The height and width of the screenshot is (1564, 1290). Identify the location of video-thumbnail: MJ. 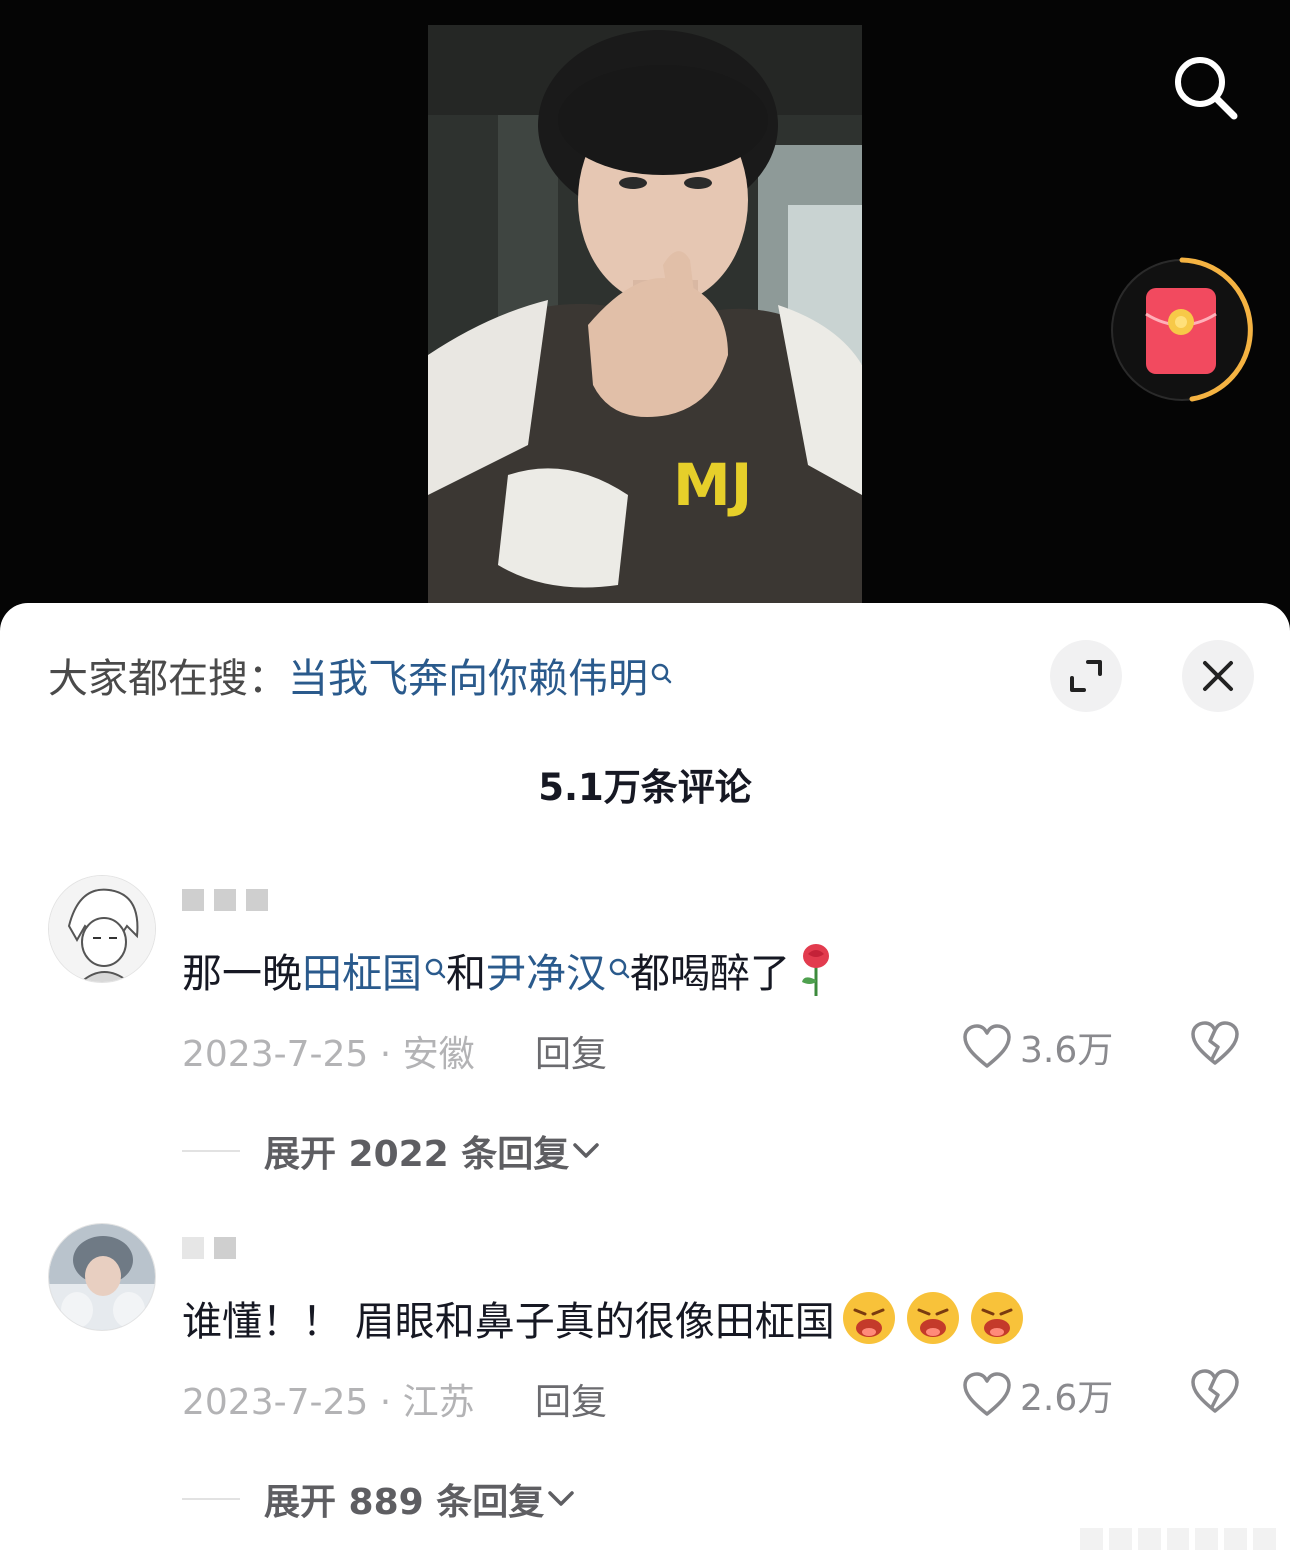
(645, 320).